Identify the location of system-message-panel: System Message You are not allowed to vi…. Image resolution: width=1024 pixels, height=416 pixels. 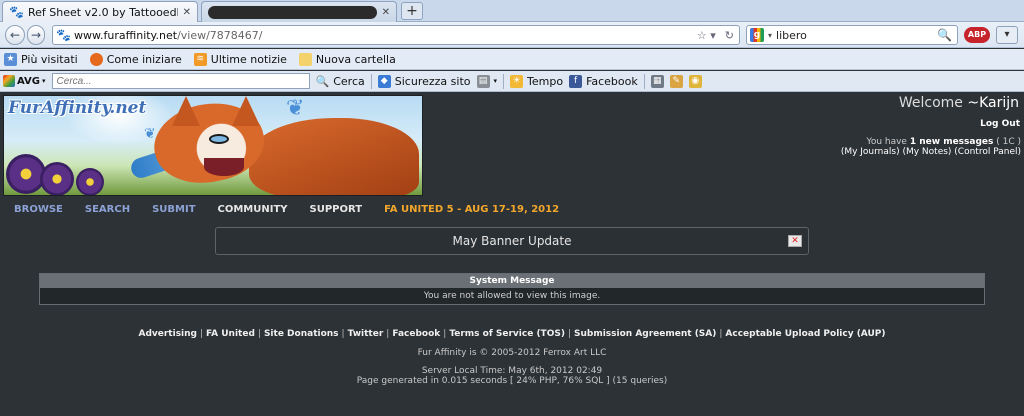
(512, 289).